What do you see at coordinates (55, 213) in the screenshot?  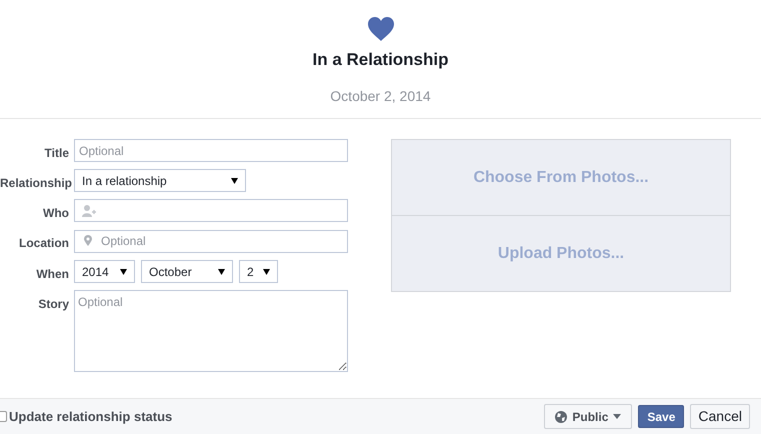 I see `field-label: Who` at bounding box center [55, 213].